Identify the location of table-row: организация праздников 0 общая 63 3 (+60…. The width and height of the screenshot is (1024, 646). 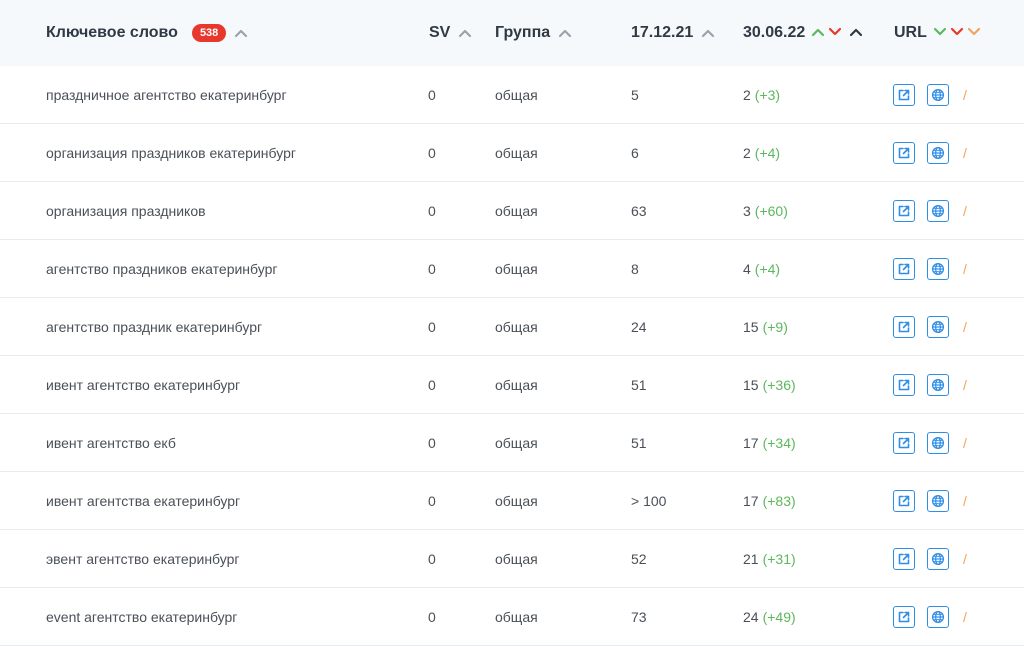
(512, 211).